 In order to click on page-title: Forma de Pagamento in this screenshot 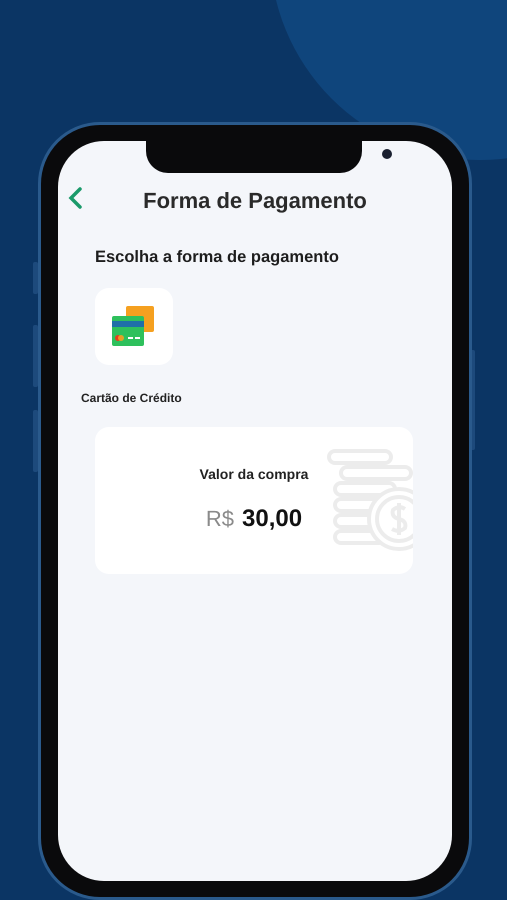, I will do `click(255, 200)`.